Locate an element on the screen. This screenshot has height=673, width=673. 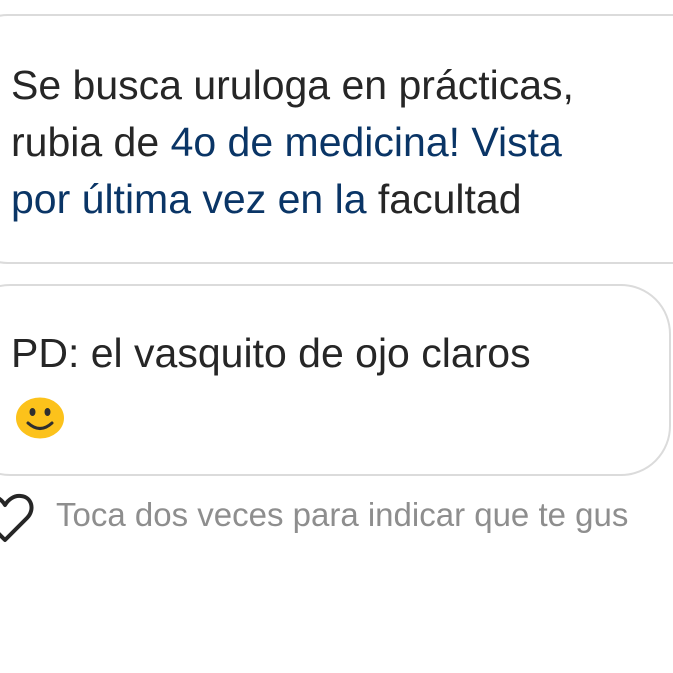
like-hint-row: Toca dos veces para indicar que te gus is located at coordinates (336, 516).